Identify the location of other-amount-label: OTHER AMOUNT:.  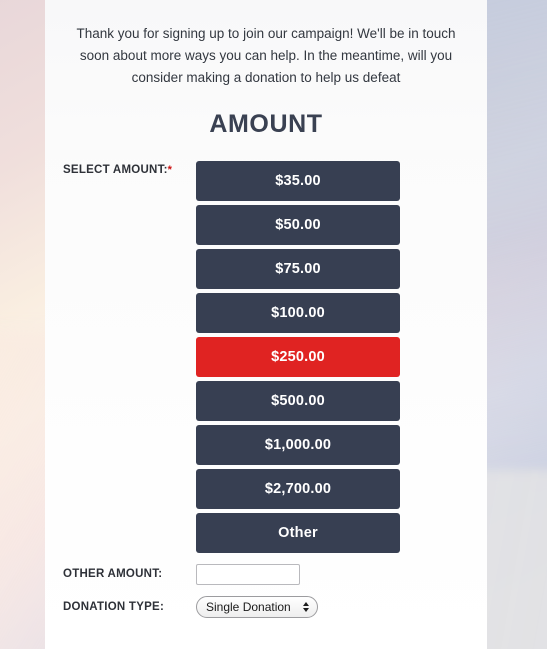
(113, 574).